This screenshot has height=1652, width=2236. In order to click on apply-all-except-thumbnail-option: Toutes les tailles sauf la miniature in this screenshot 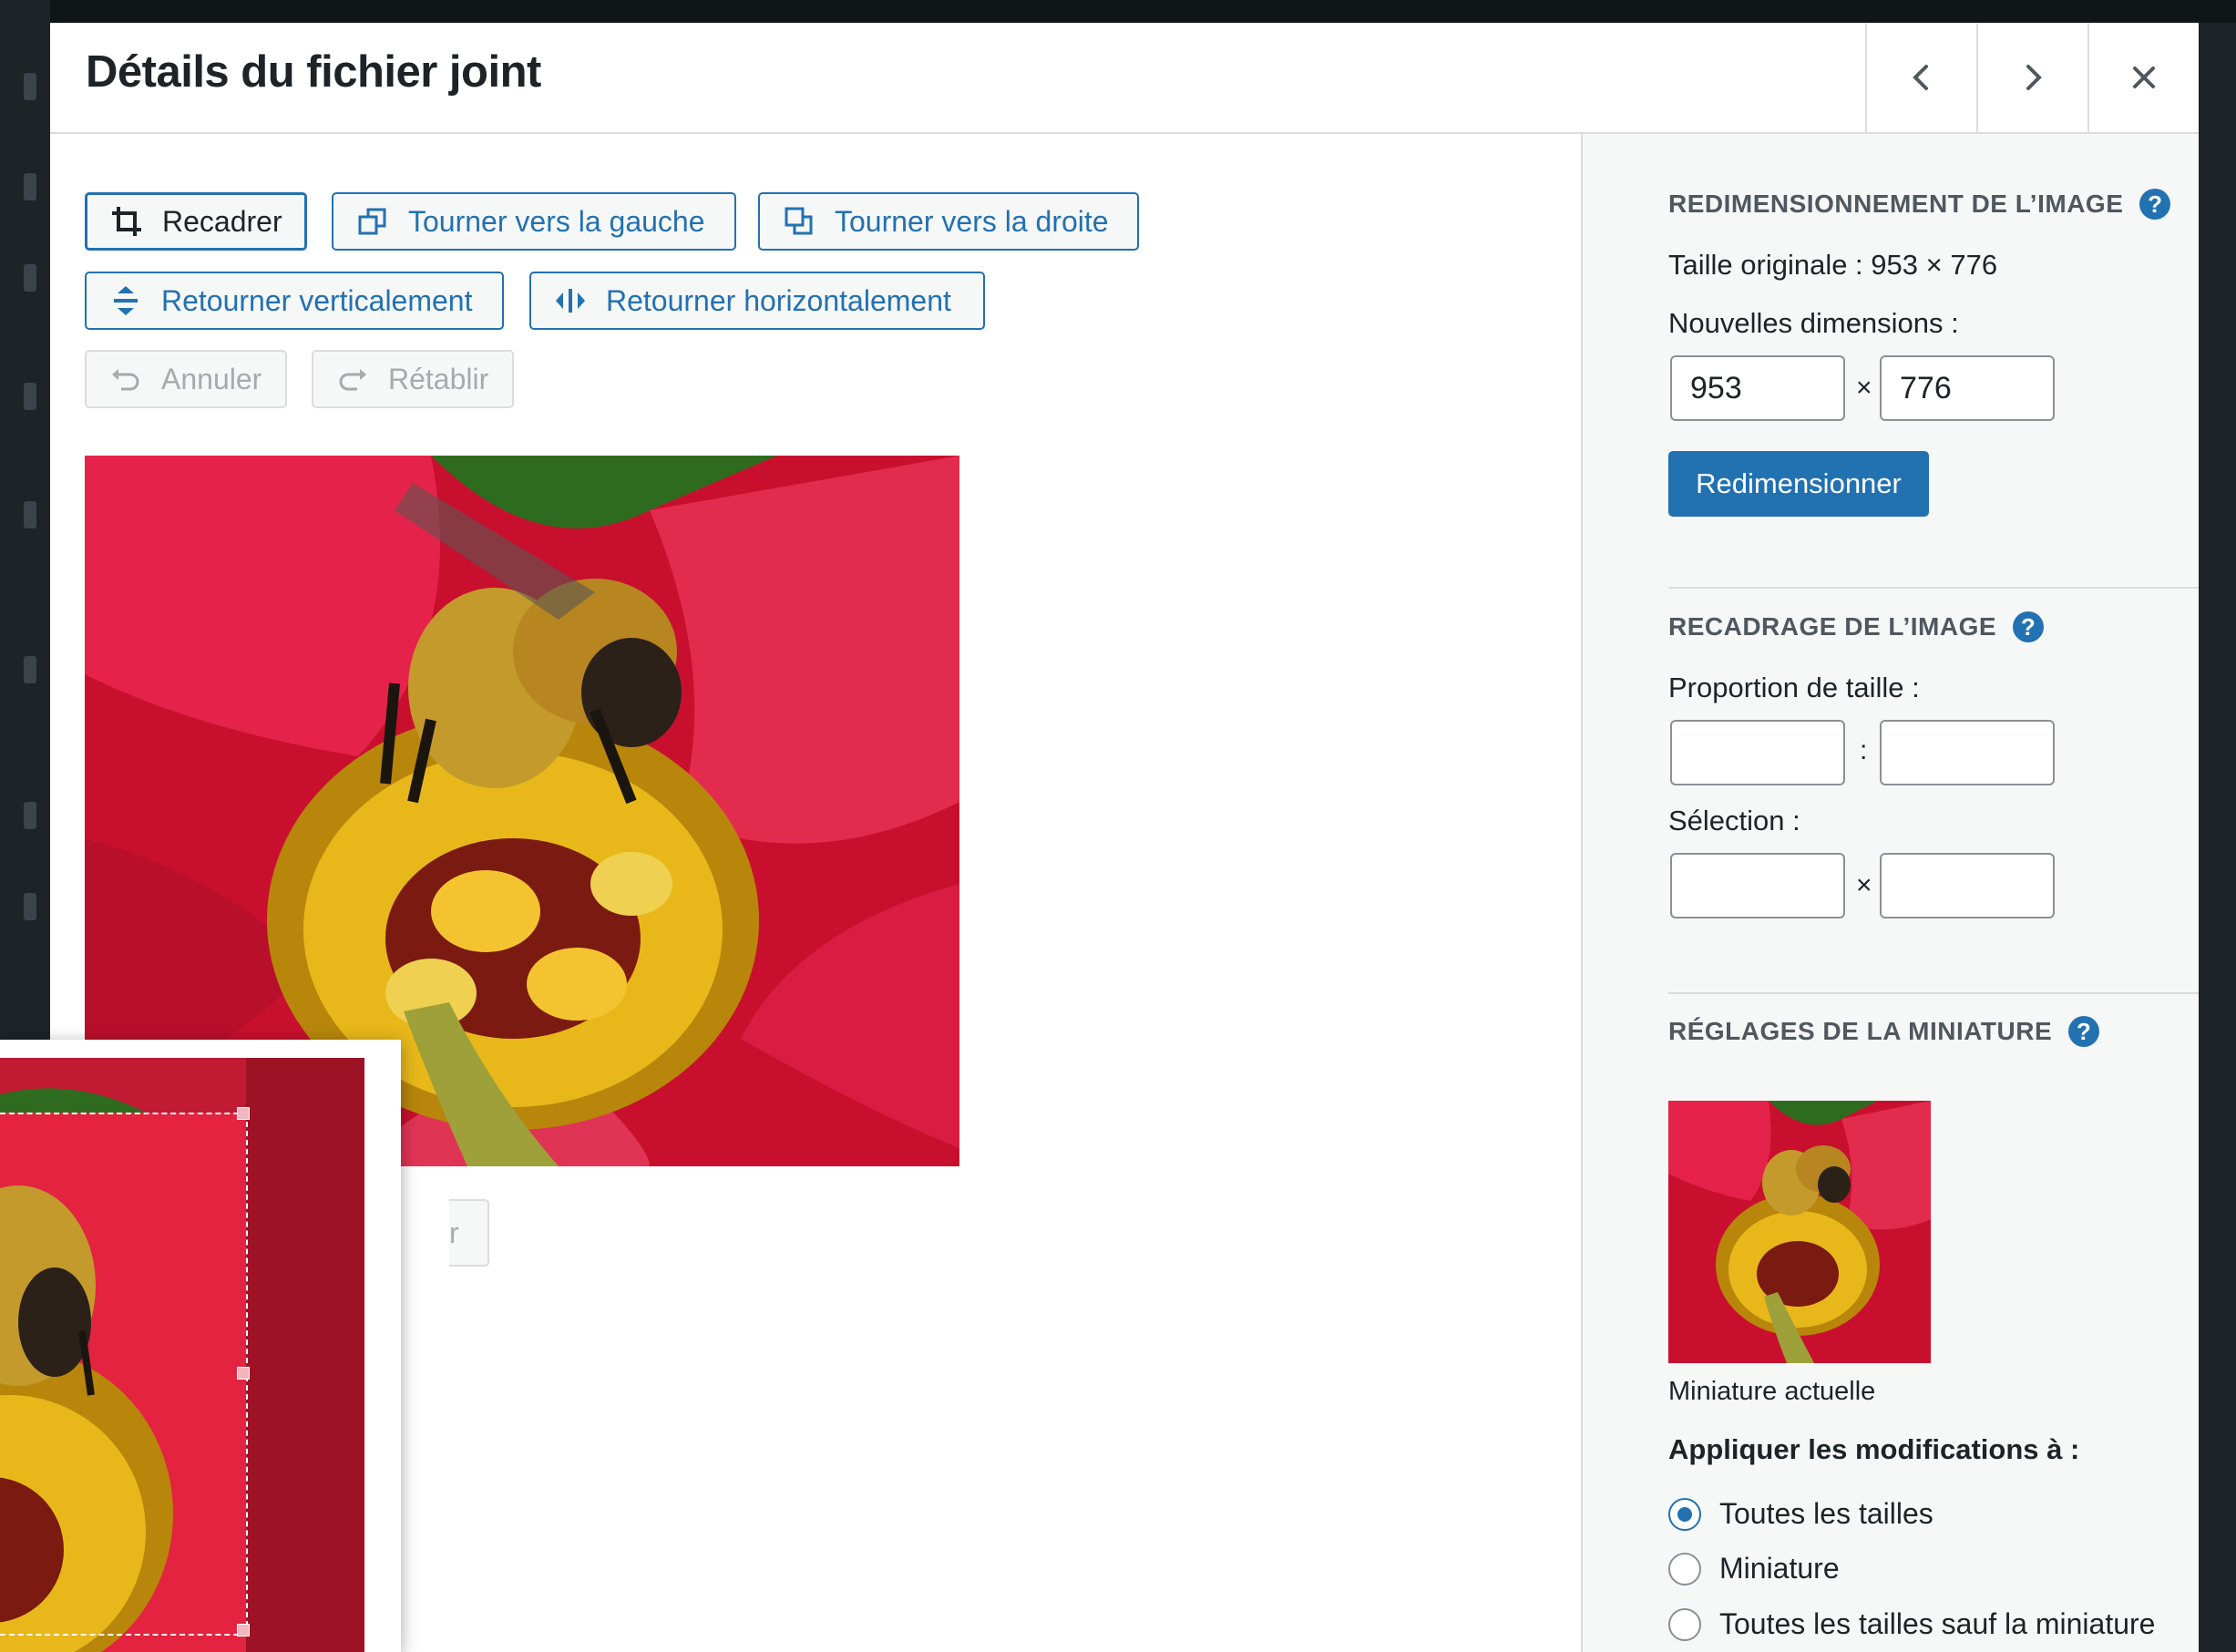, I will do `click(1911, 1624)`.